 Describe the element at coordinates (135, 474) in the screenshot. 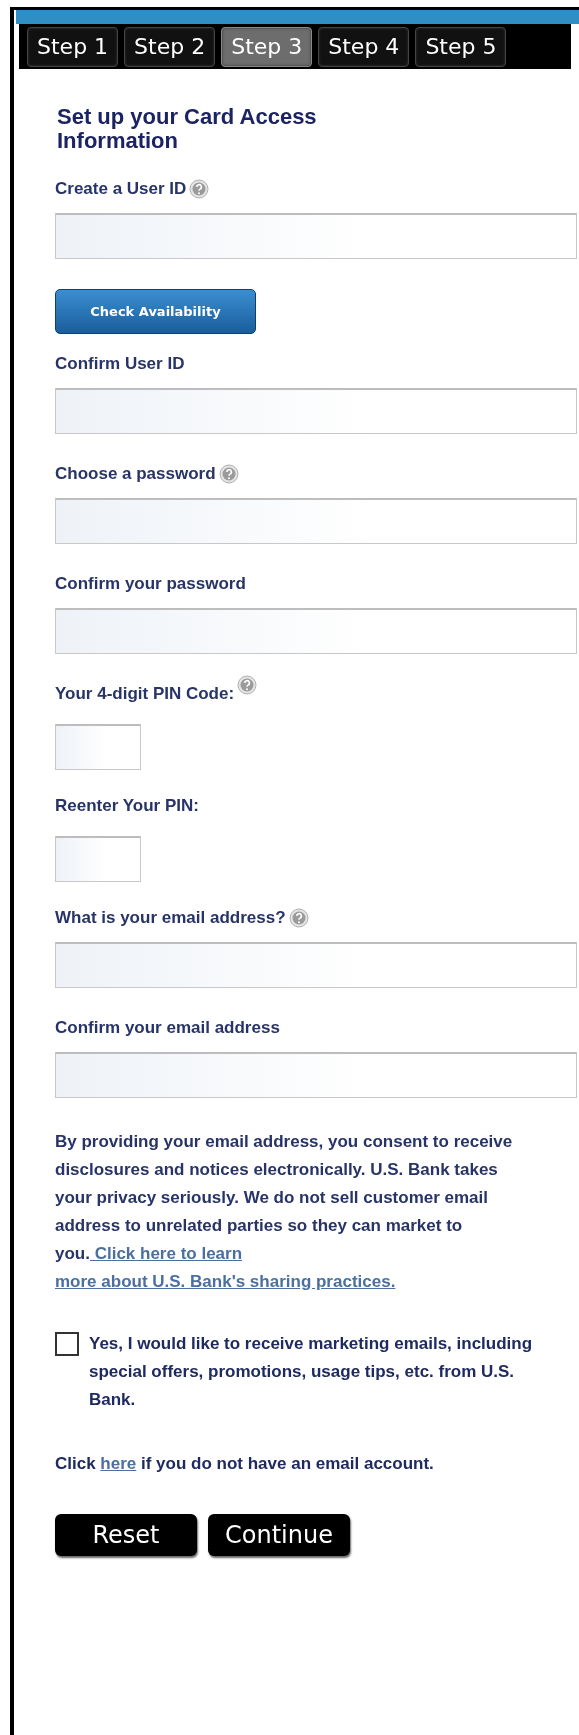

I see `field-label: Choose a password` at that location.